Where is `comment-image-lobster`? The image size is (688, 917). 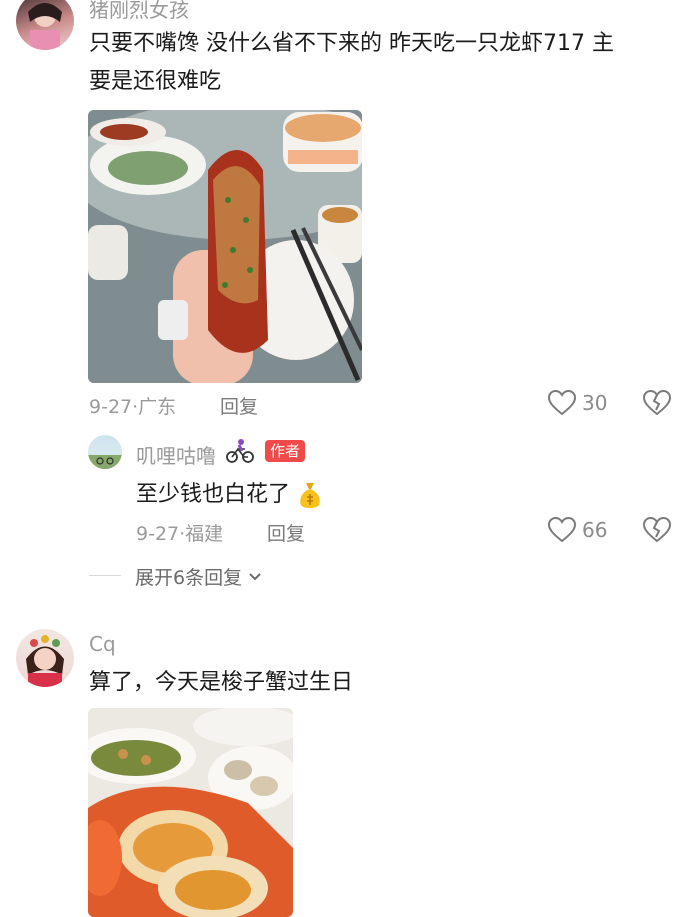 comment-image-lobster is located at coordinates (225, 246).